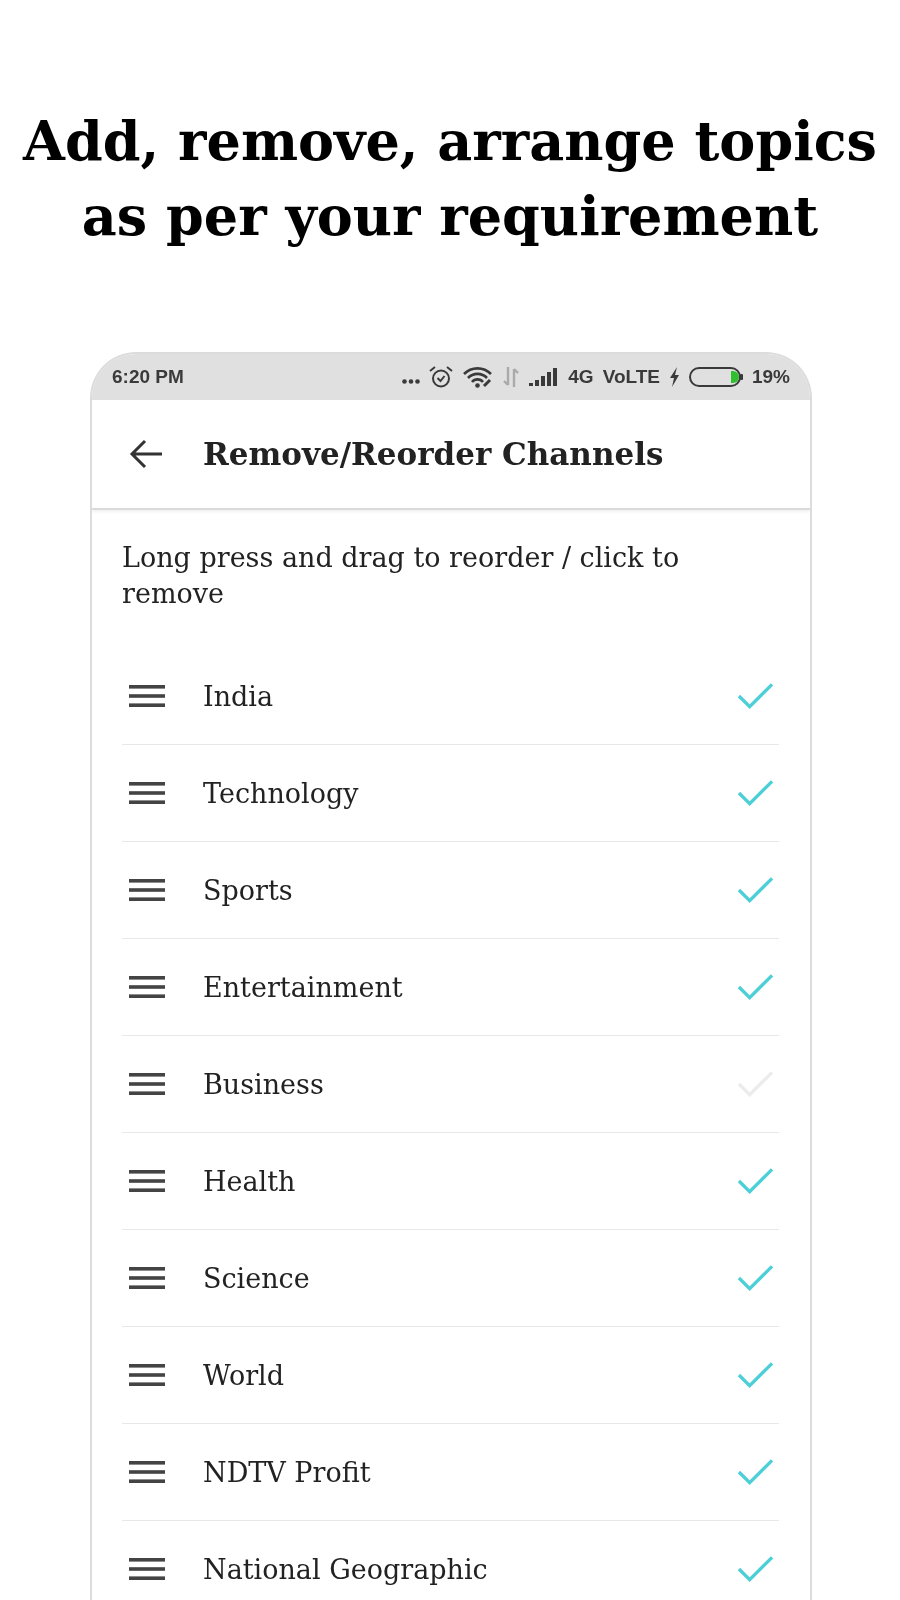  Describe the element at coordinates (303, 987) in the screenshot. I see `channel-name: Entertainment` at that location.